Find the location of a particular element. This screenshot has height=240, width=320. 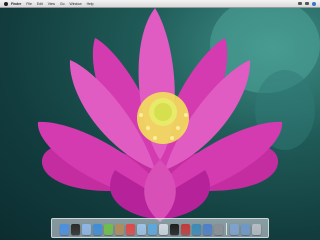

itunes-icon is located at coordinates (152, 229).